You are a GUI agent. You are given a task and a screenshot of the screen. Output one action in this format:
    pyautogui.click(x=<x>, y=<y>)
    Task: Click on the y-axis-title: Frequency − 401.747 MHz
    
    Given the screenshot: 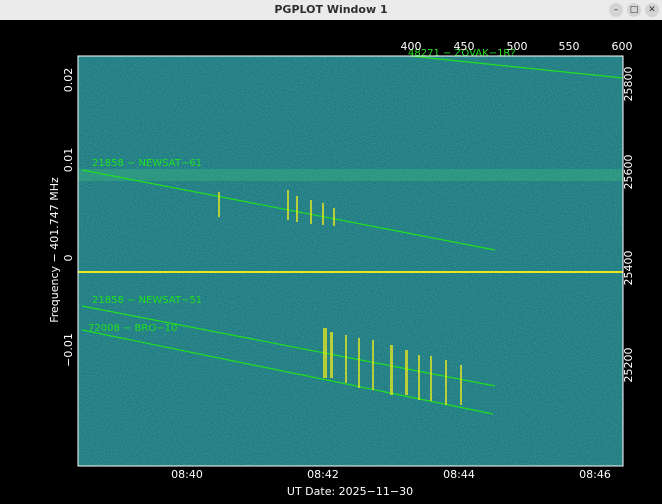 What is the action you would take?
    pyautogui.click(x=54, y=250)
    